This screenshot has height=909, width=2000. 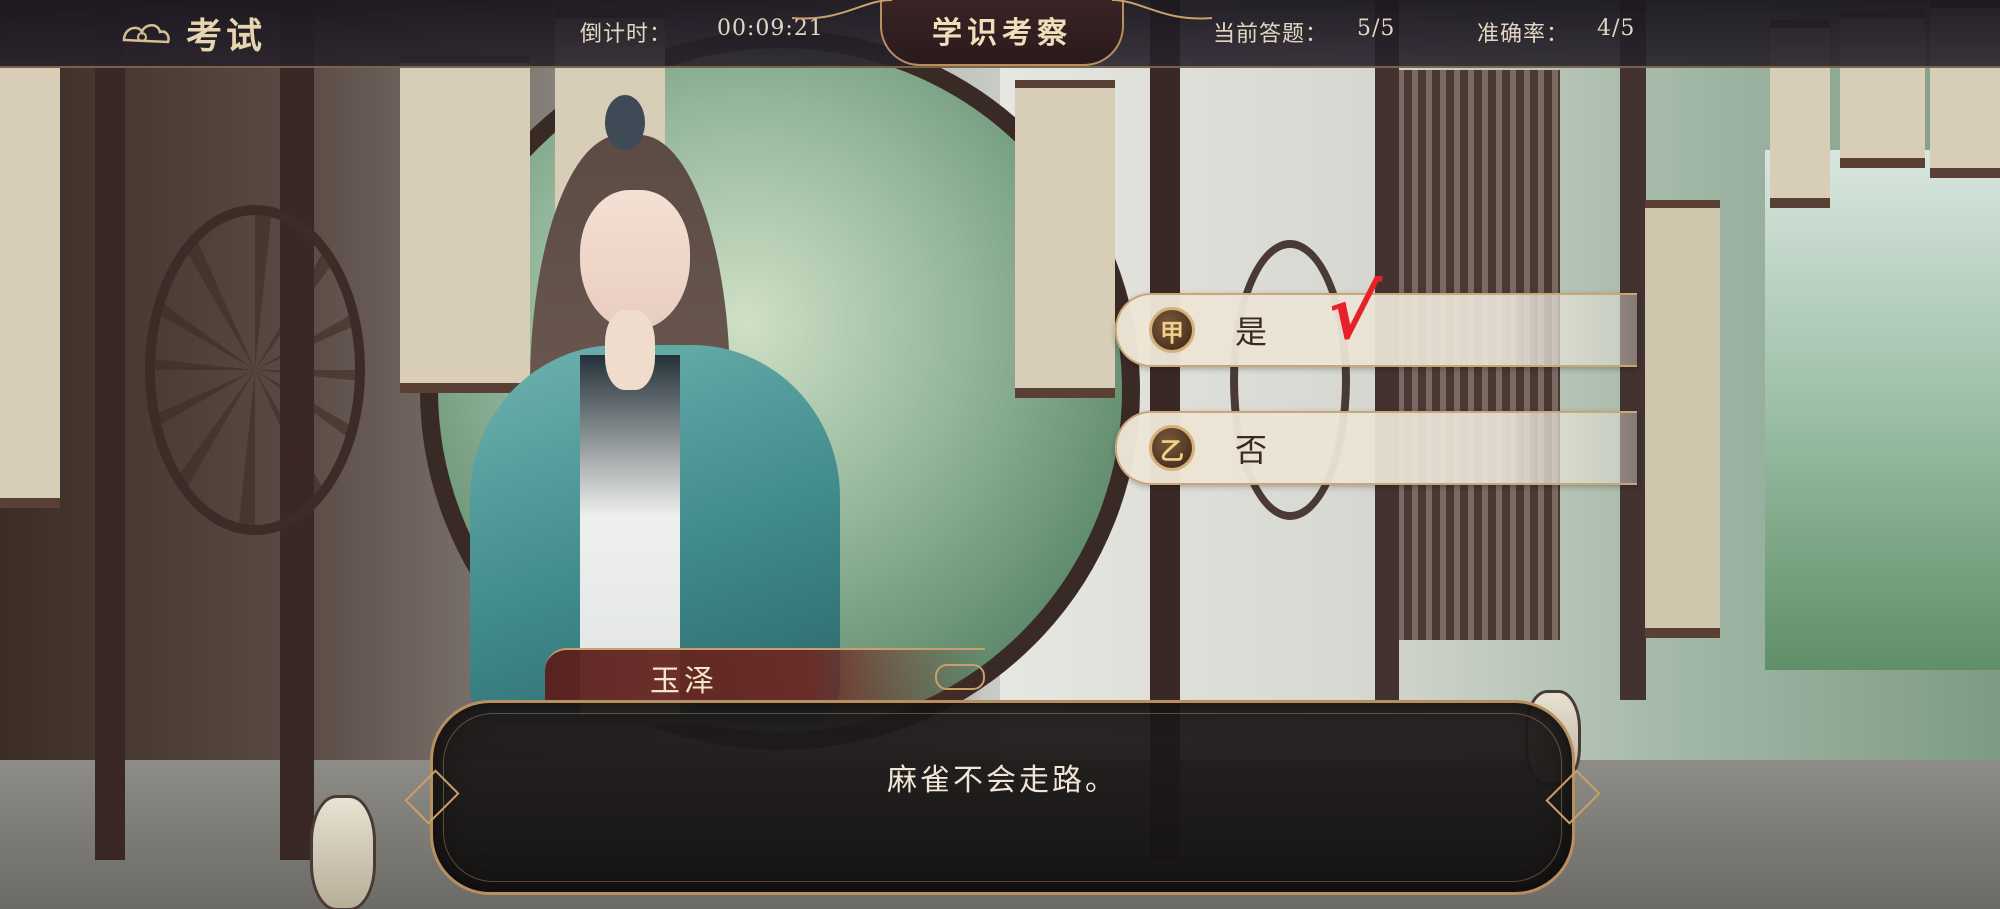 What do you see at coordinates (635, 260) in the screenshot?
I see `character-face` at bounding box center [635, 260].